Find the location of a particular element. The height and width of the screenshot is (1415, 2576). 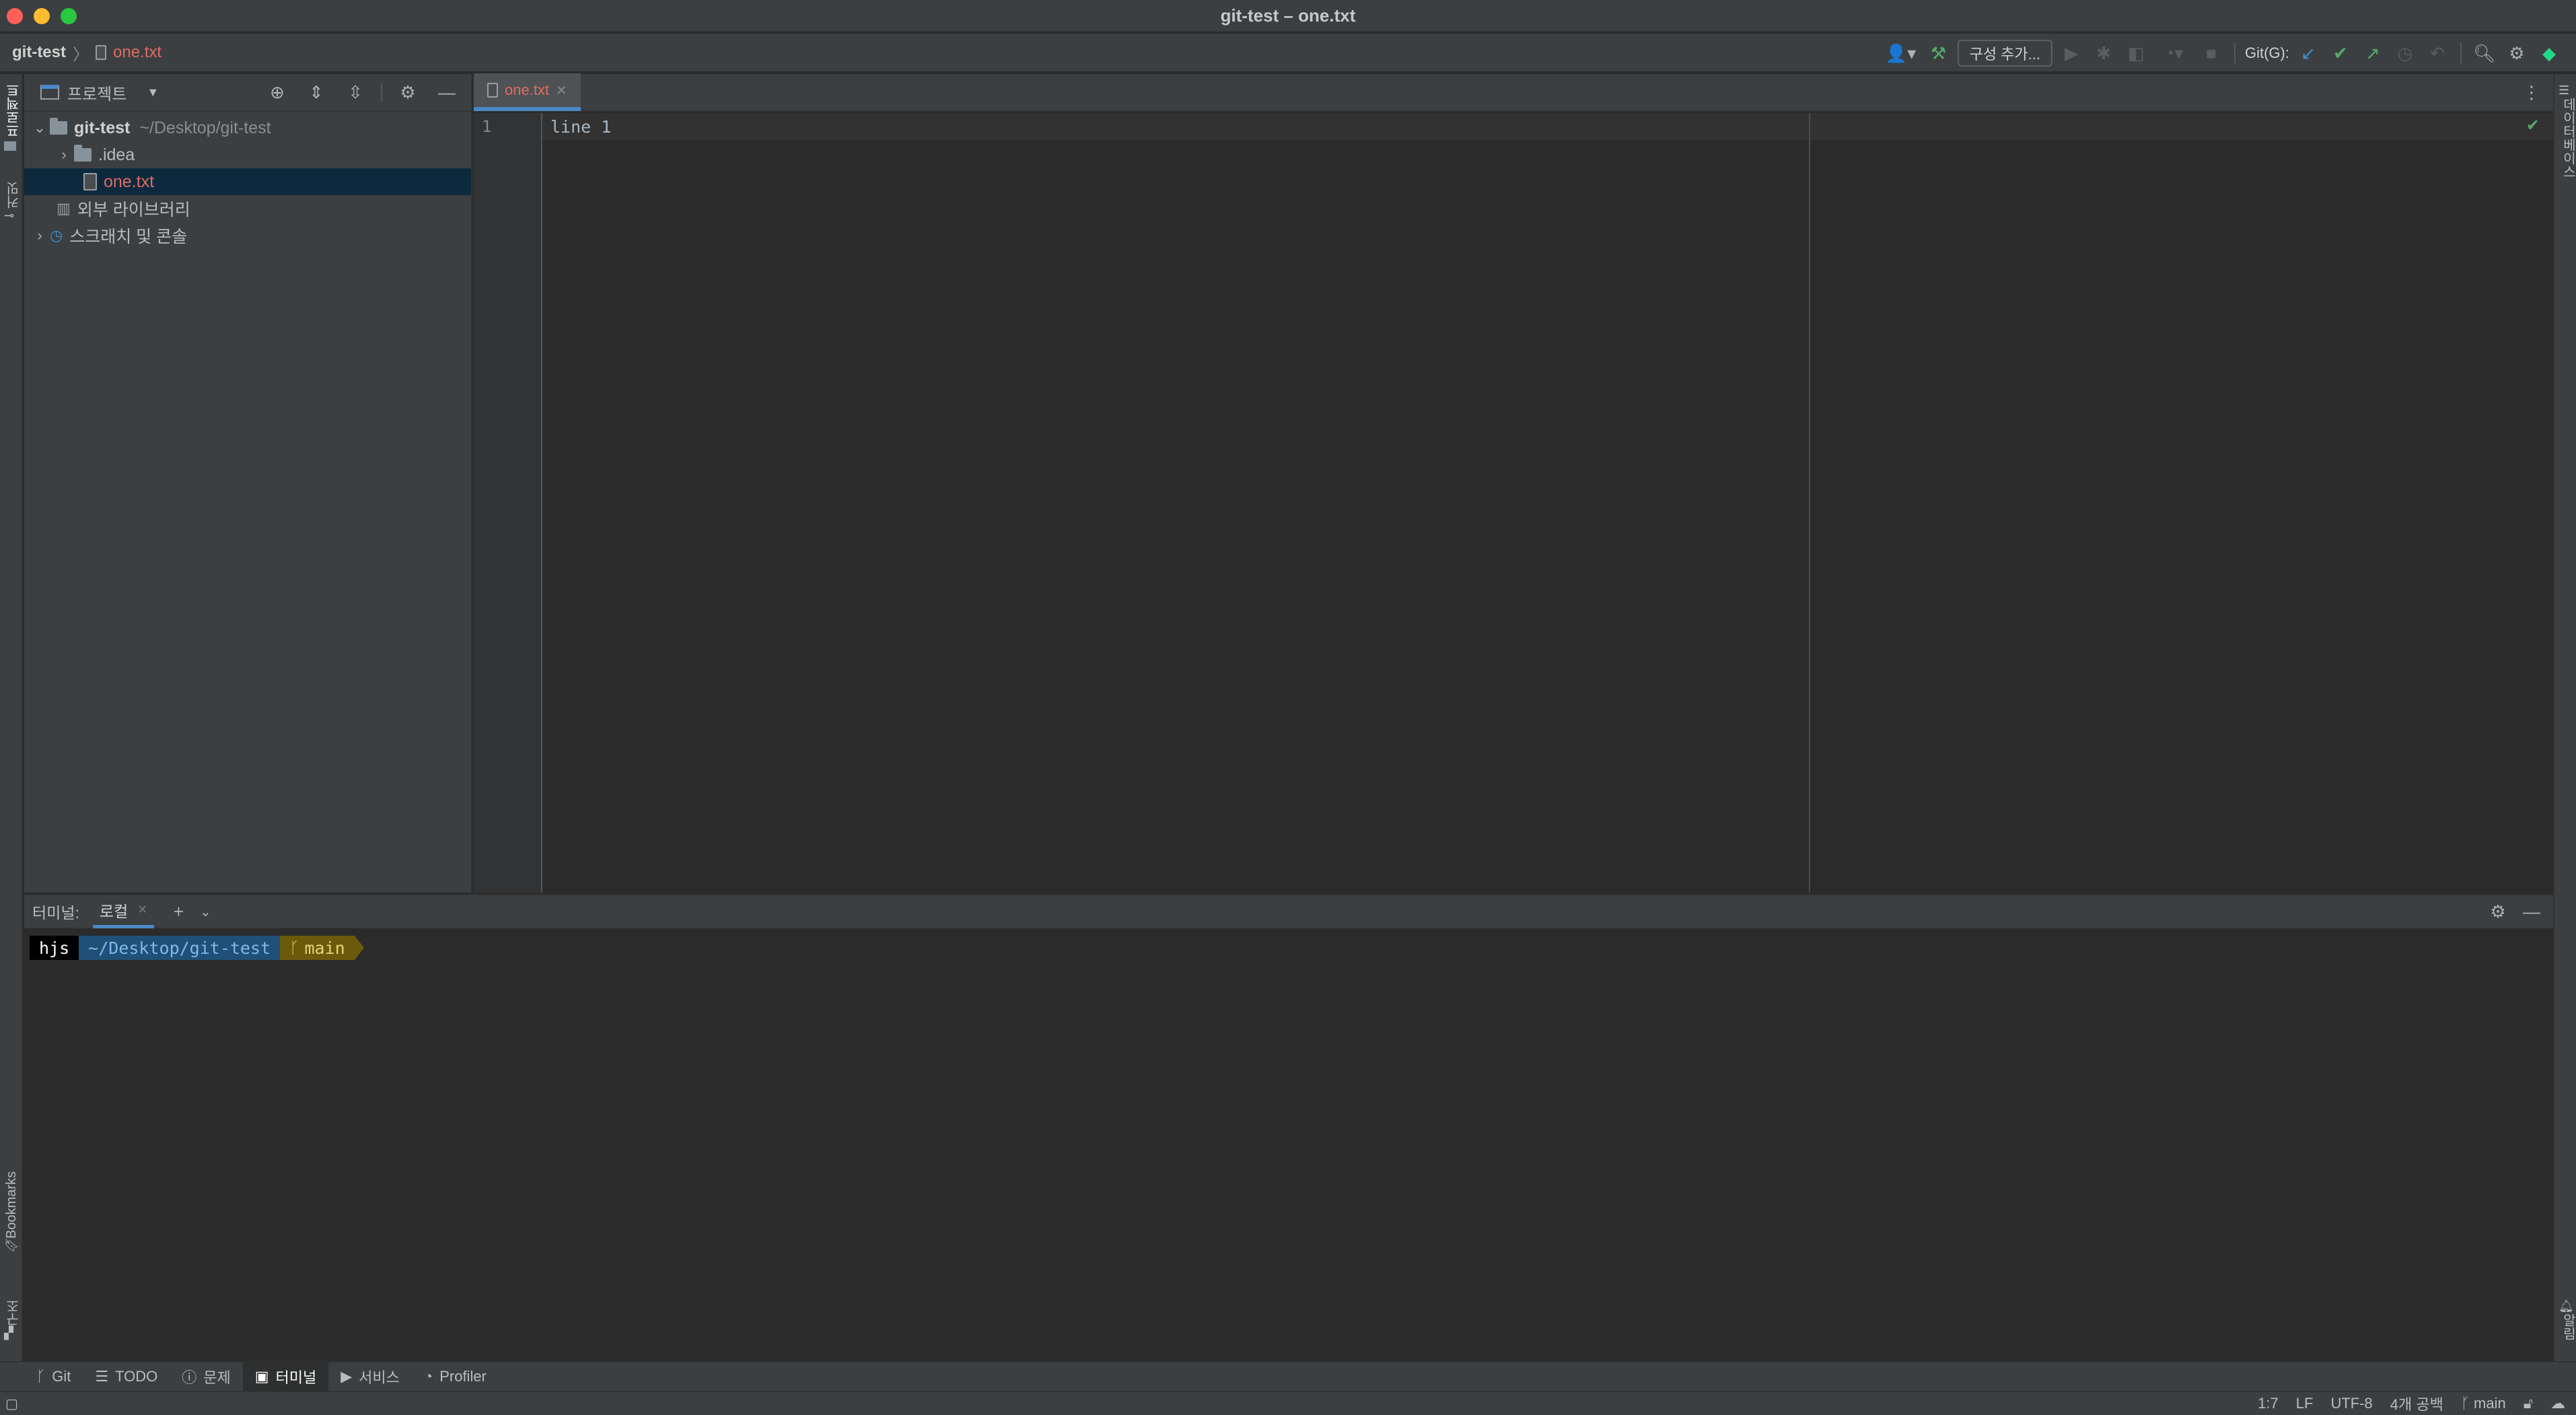

tree-item-git-test: ⌄ git-test ~/Desktop/git-test is located at coordinates (247, 128).